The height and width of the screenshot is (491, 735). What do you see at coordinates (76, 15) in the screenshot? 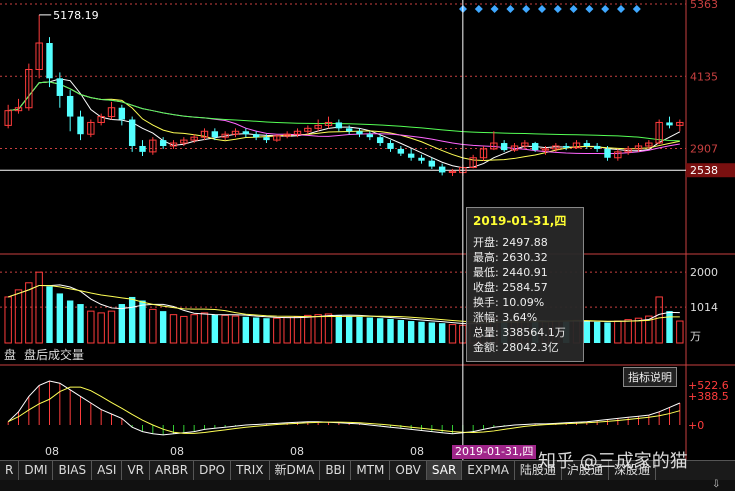
I see `max-price-label: 5178.19` at bounding box center [76, 15].